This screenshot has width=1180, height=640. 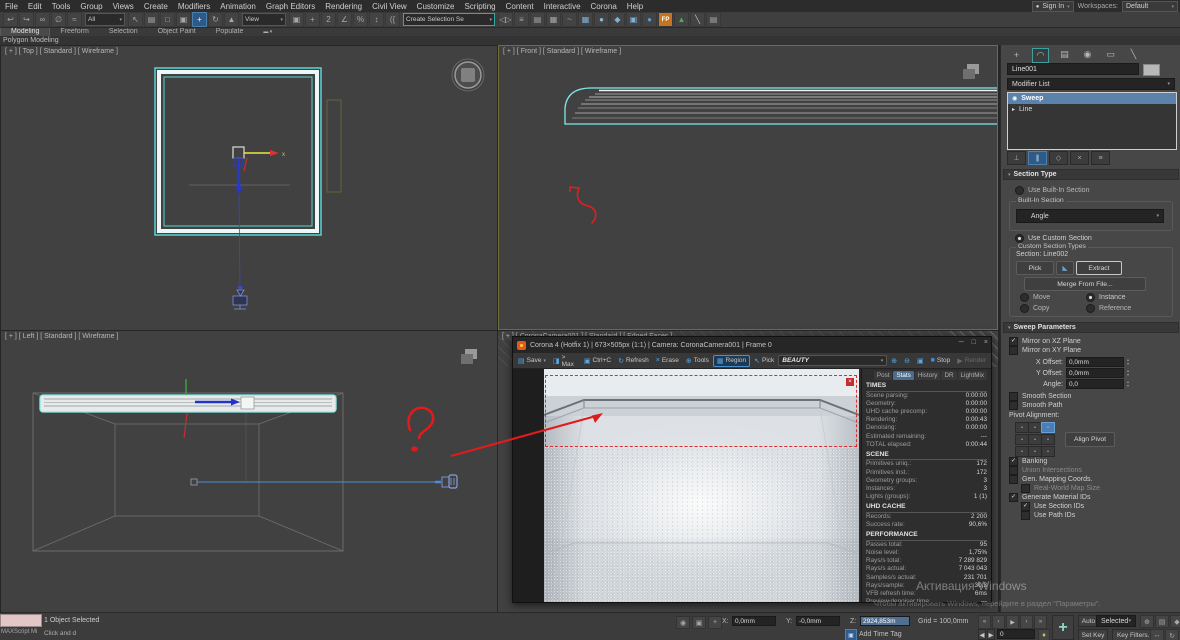 What do you see at coordinates (1049, 238) in the screenshot?
I see `use-custom-section-option: Use Custom Section` at bounding box center [1049, 238].